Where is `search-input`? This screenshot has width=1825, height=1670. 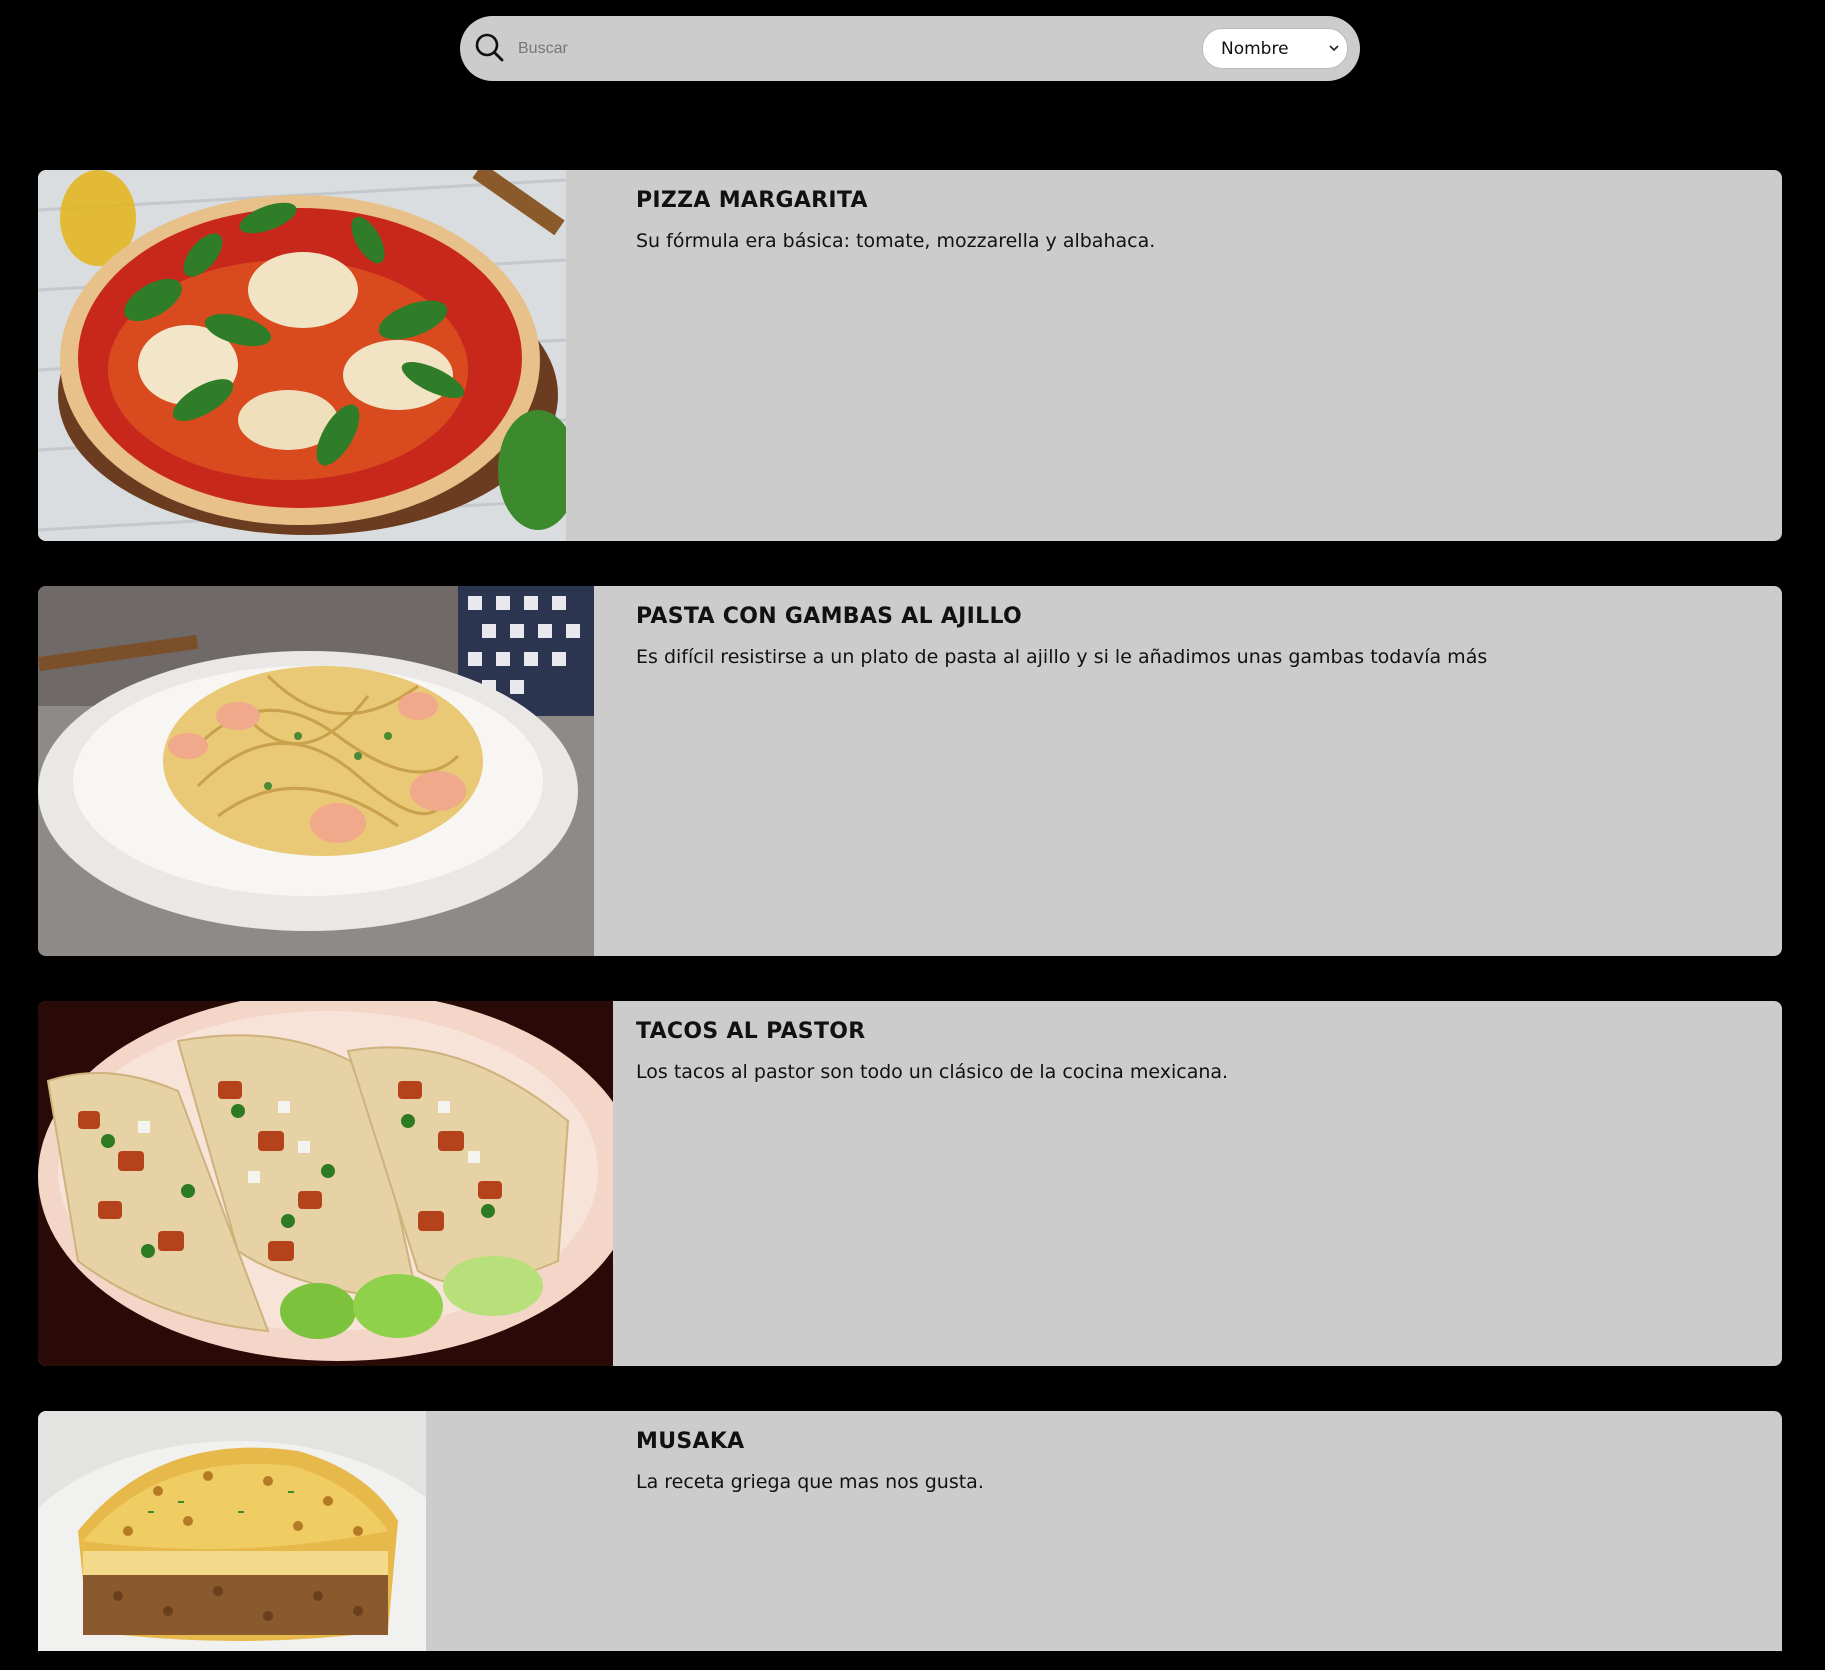 search-input is located at coordinates (798, 49).